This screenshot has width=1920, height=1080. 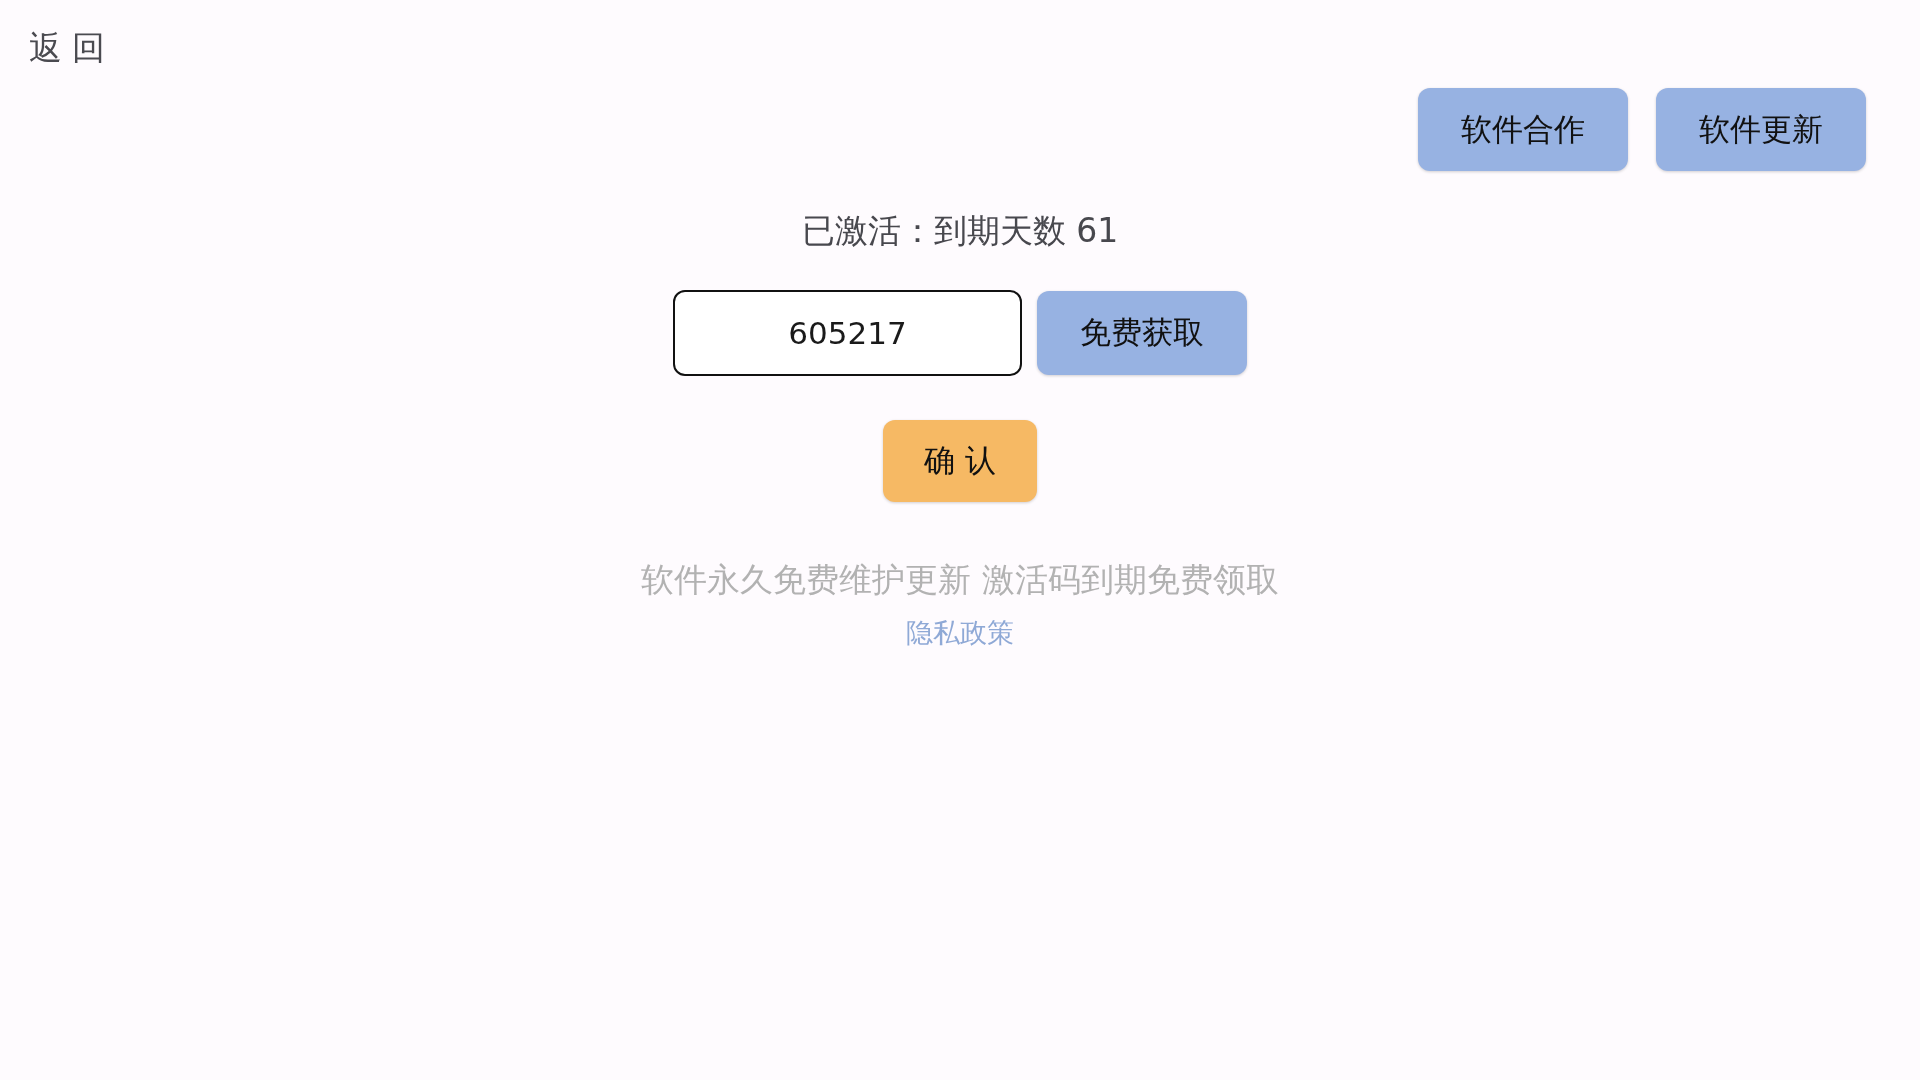 What do you see at coordinates (1523, 129) in the screenshot?
I see `top-action-button: 软件合作` at bounding box center [1523, 129].